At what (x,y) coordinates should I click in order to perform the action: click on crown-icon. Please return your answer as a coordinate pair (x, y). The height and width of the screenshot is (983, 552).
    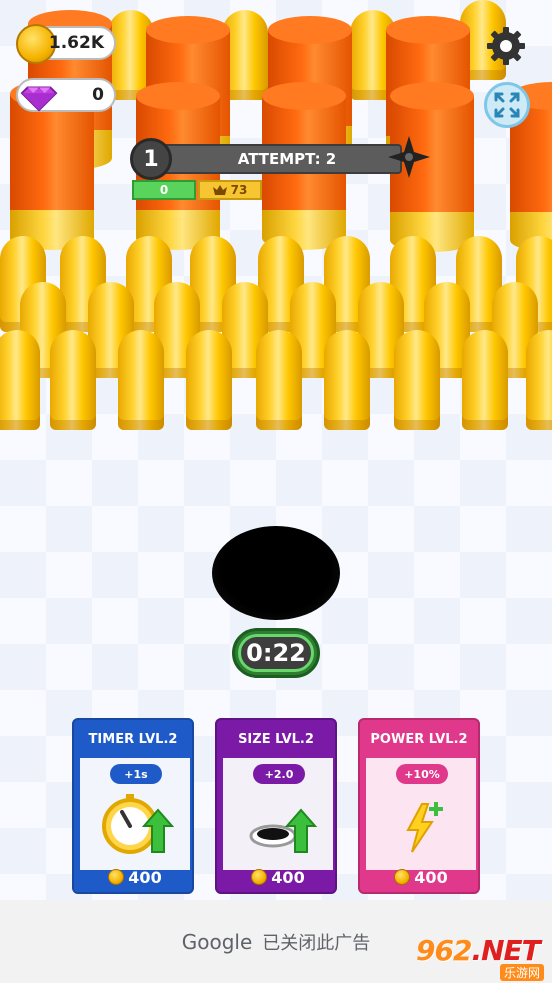
    Looking at the image, I should click on (219, 190).